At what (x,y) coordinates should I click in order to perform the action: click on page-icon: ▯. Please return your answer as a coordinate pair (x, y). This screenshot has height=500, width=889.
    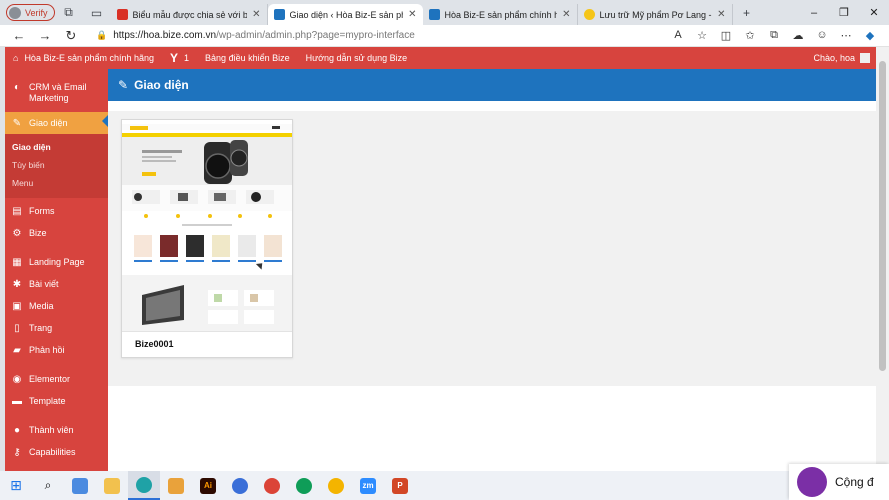
    Looking at the image, I should click on (17, 328).